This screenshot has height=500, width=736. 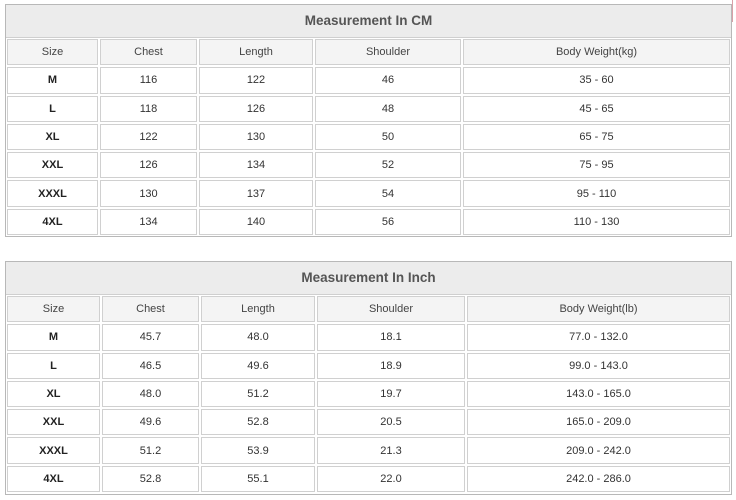 What do you see at coordinates (391, 394) in the screenshot?
I see `table-cell: 19.7` at bounding box center [391, 394].